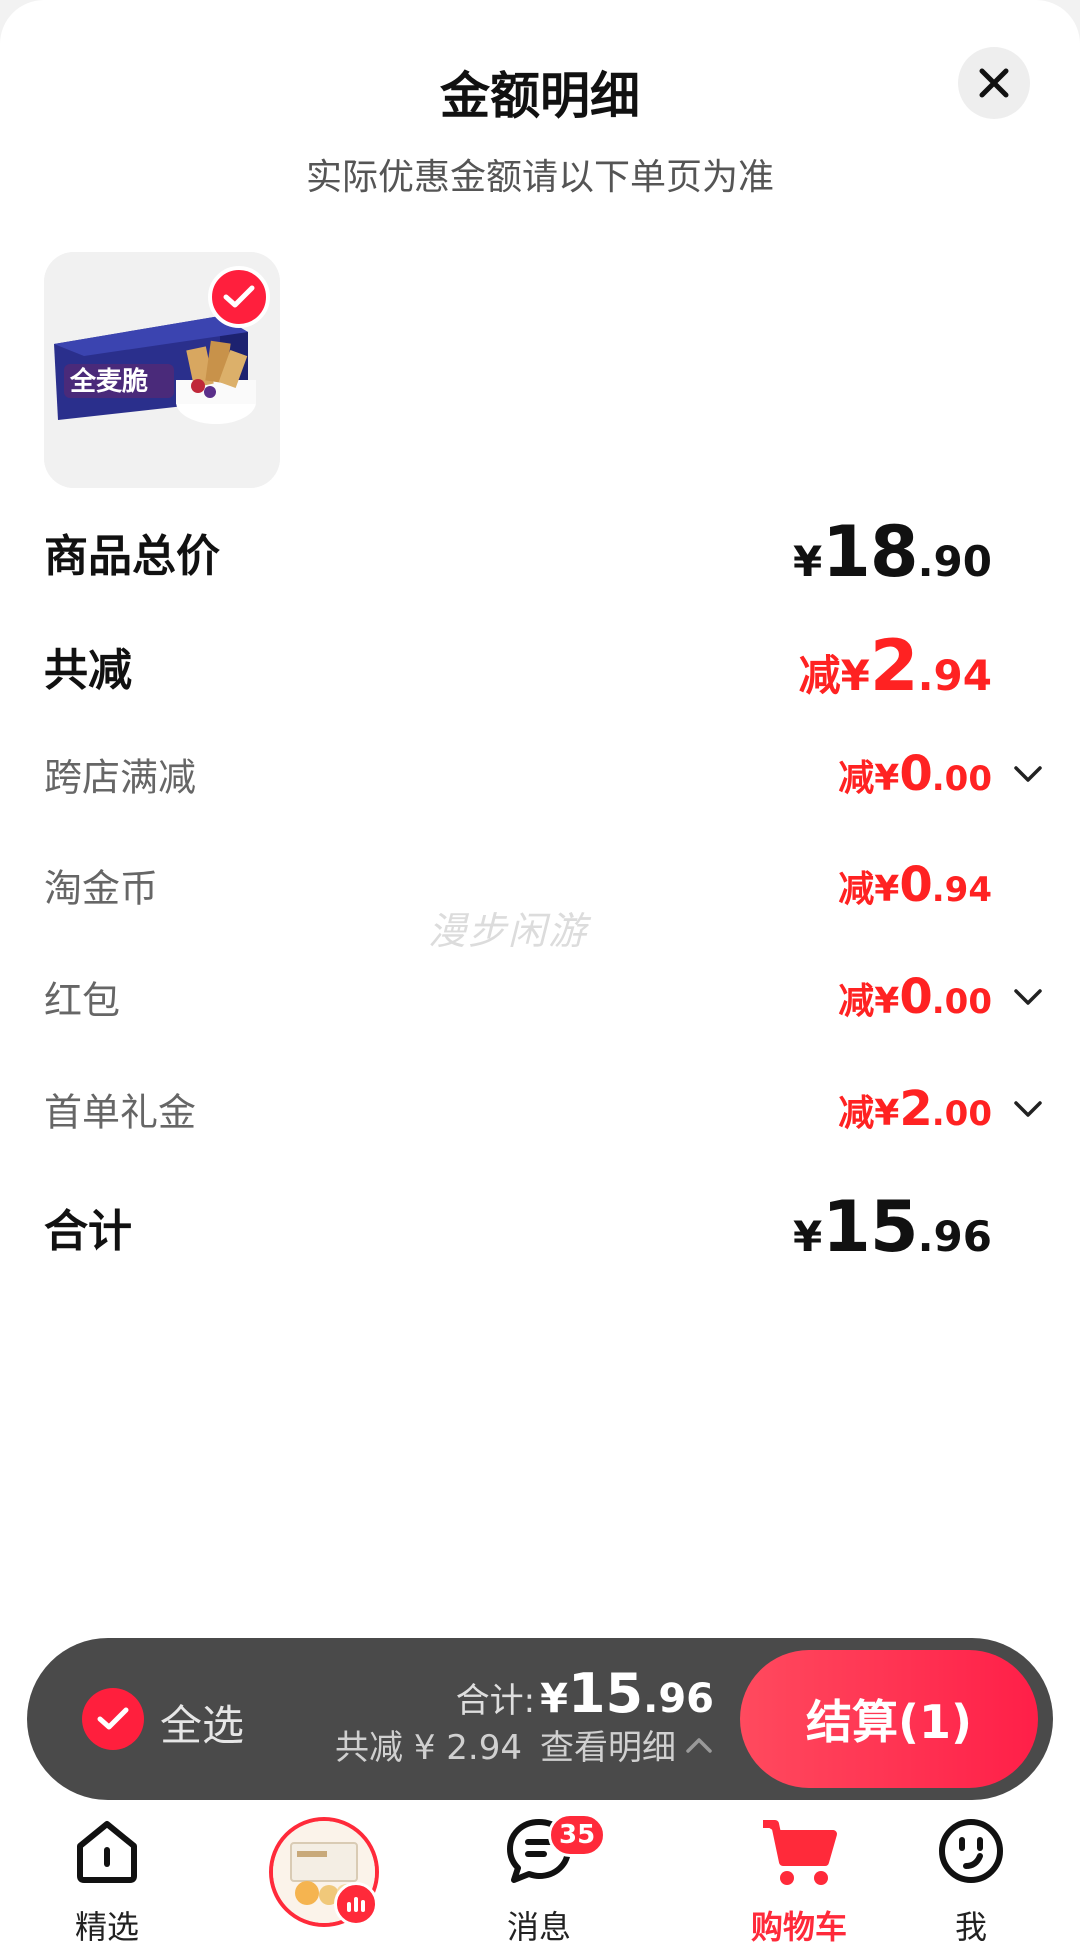 The image size is (1080, 1945). Describe the element at coordinates (82, 1000) in the screenshot. I see `discount-item-label: 红包` at that location.